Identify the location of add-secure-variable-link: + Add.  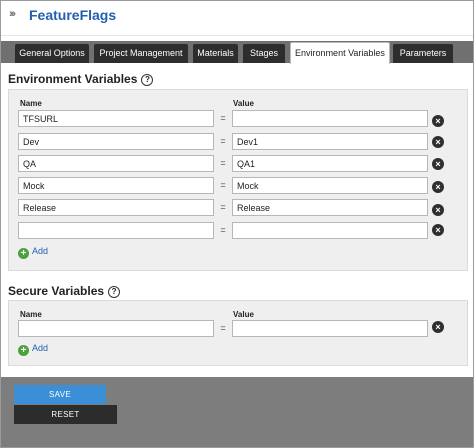
(33, 349).